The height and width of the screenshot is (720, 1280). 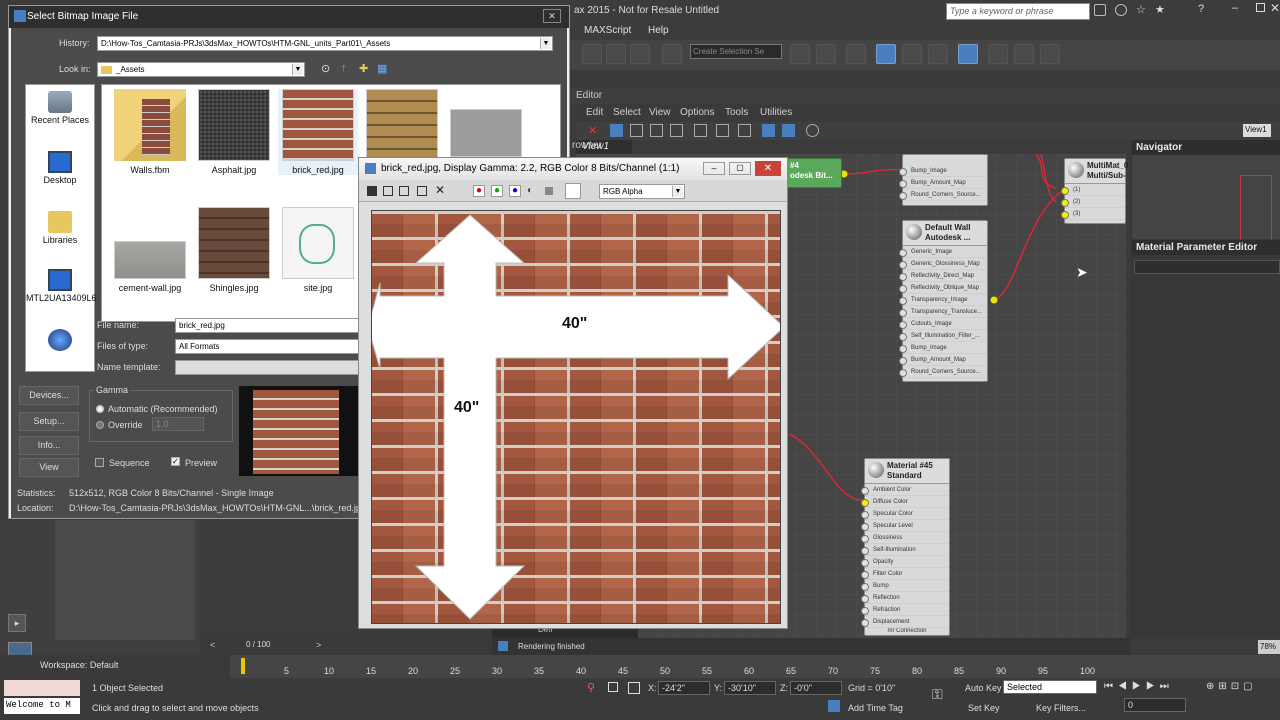 What do you see at coordinates (905, 514) in the screenshot?
I see `node-slot: Specular Color` at bounding box center [905, 514].